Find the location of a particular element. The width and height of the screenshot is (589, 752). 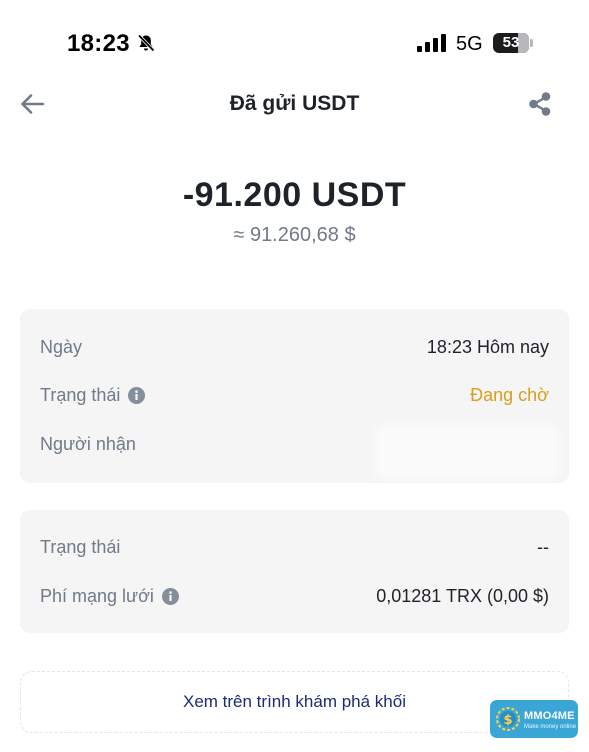

bell-slash-icon is located at coordinates (146, 43).